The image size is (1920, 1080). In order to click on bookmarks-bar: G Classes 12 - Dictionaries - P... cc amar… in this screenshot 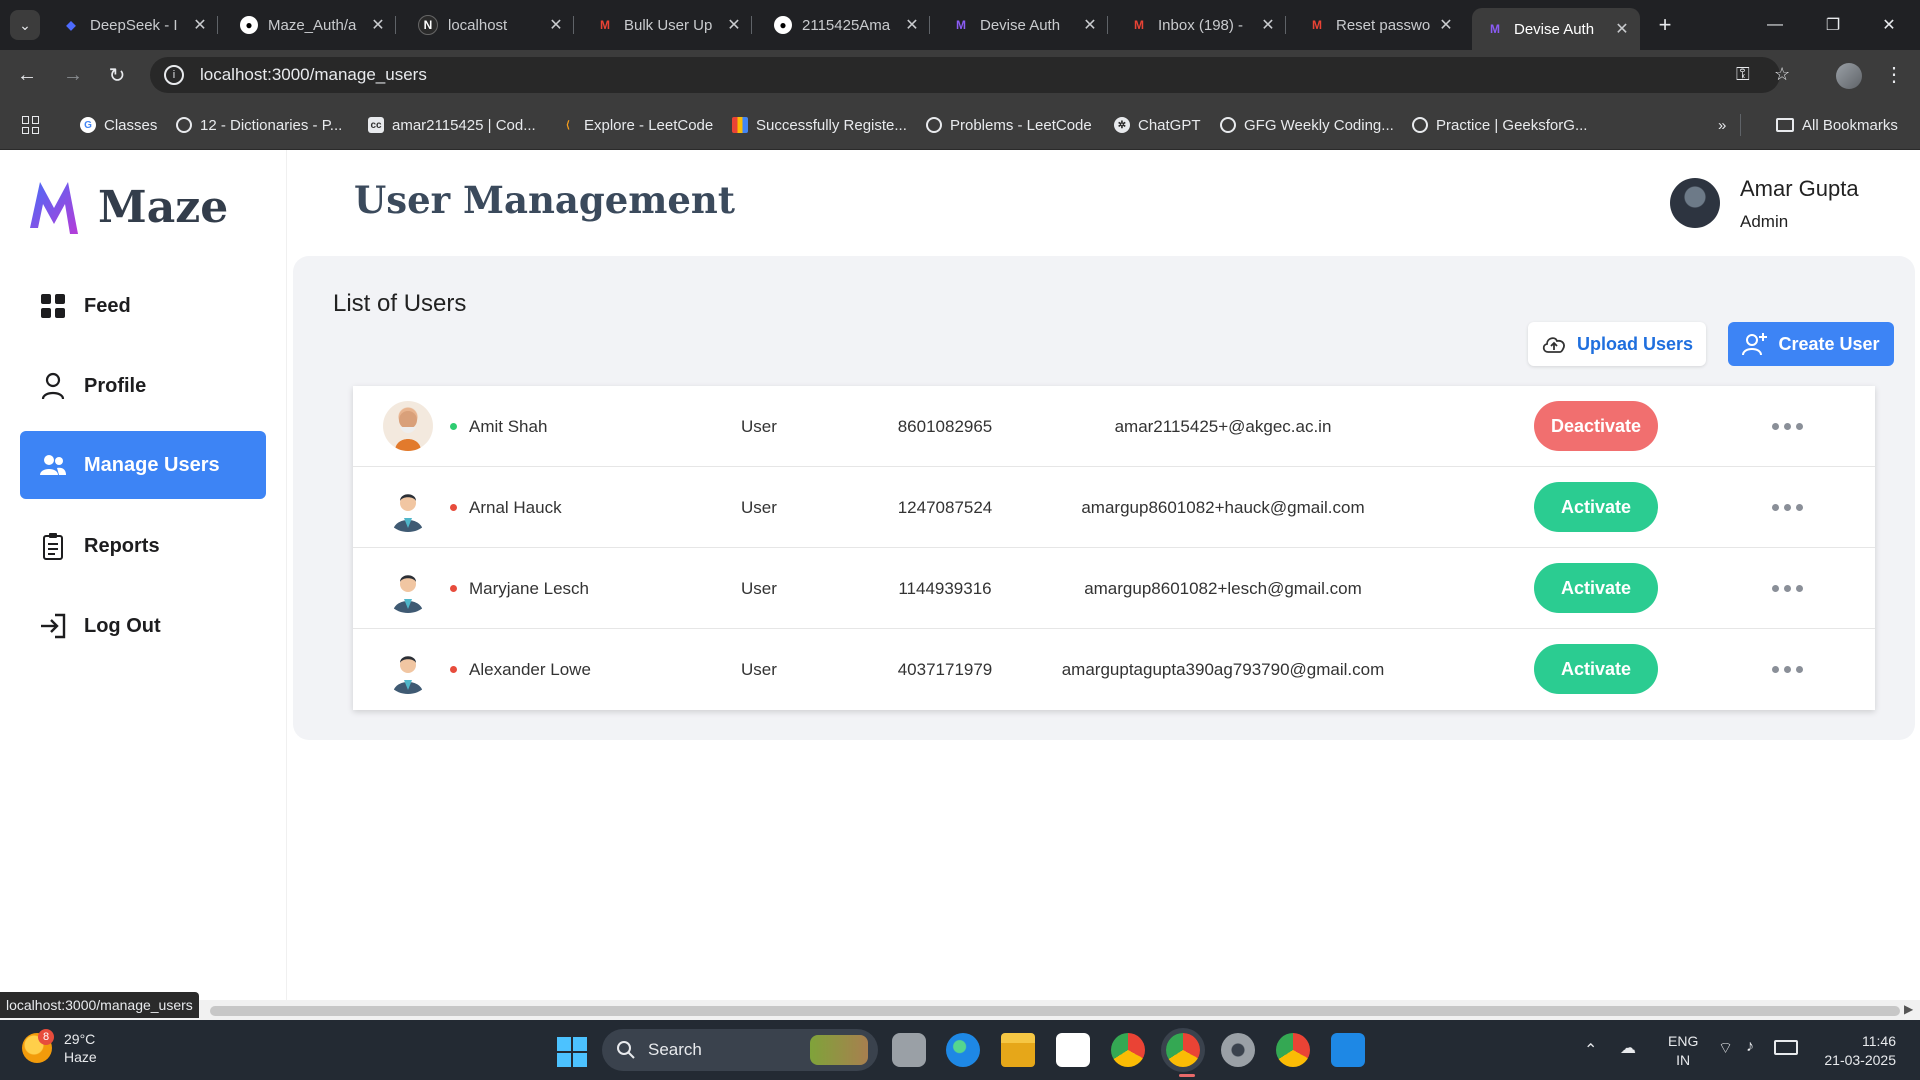, I will do `click(960, 125)`.